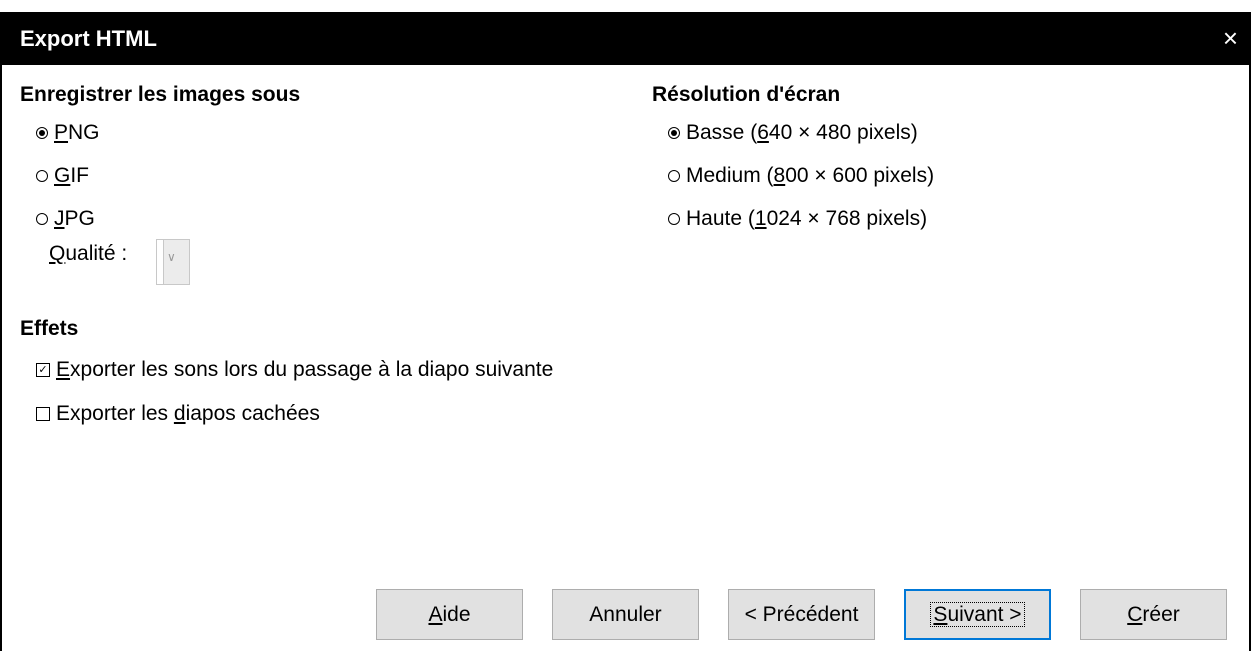  What do you see at coordinates (810, 175) in the screenshot?
I see `radio-medium-label: Medium (800 × 600 pixels)` at bounding box center [810, 175].